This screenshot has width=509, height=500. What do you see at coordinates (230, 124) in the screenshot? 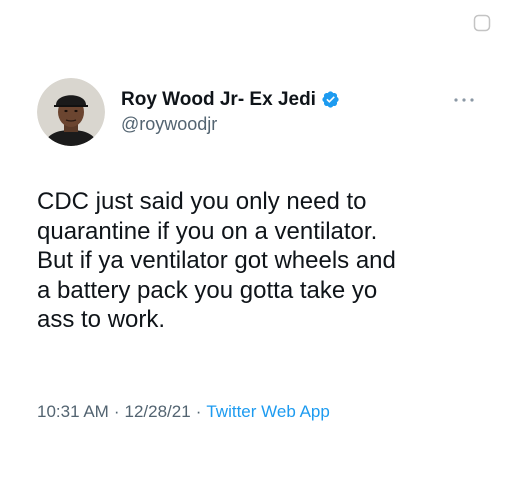
I see `user-handle: @roywoodjr` at bounding box center [230, 124].